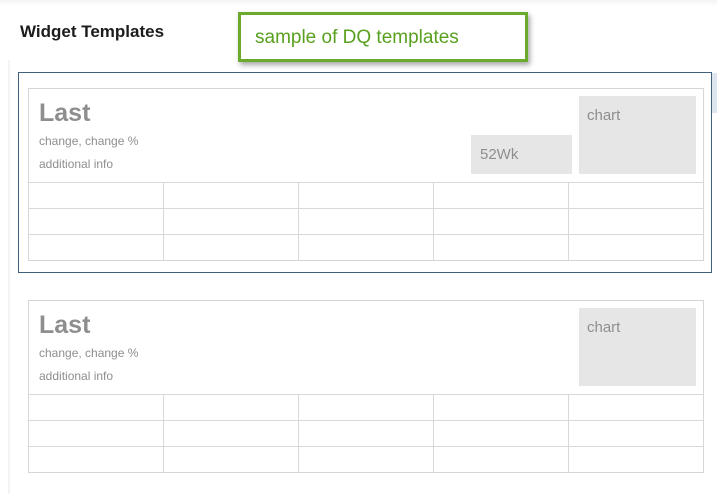 This screenshot has height=494, width=717. I want to click on panel-title: Widget Templates, so click(92, 31).